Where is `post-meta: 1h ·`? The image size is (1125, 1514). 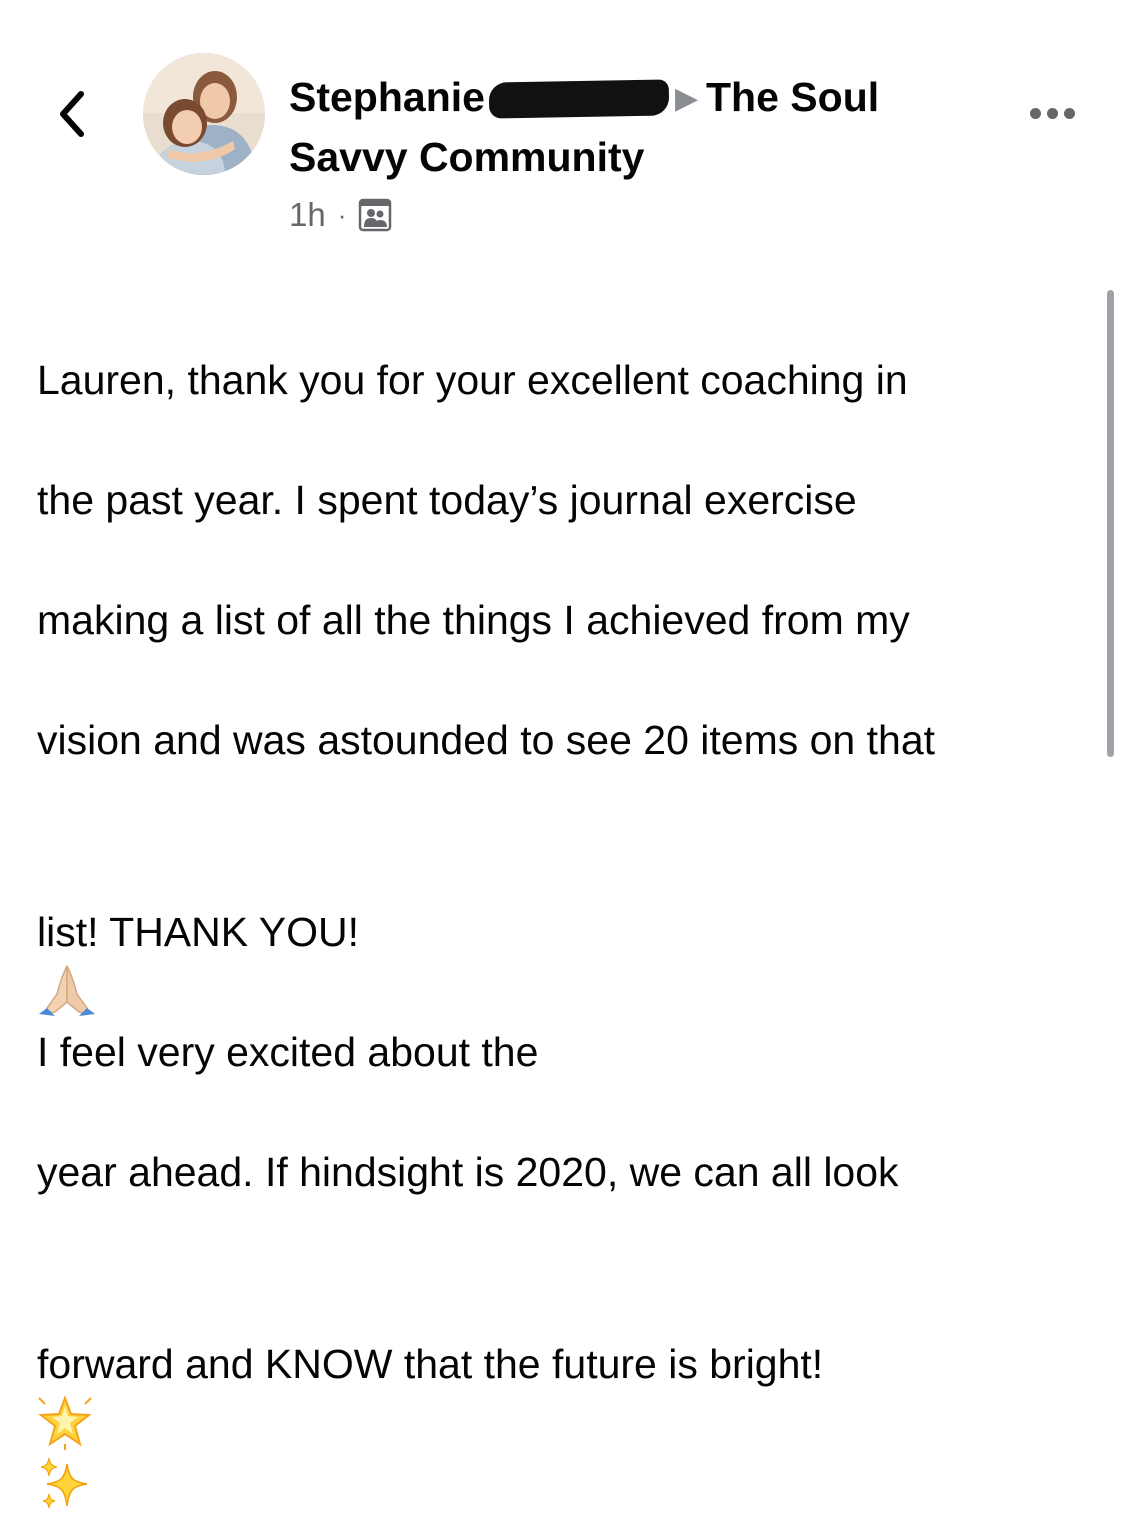 post-meta: 1h · is located at coordinates (340, 215).